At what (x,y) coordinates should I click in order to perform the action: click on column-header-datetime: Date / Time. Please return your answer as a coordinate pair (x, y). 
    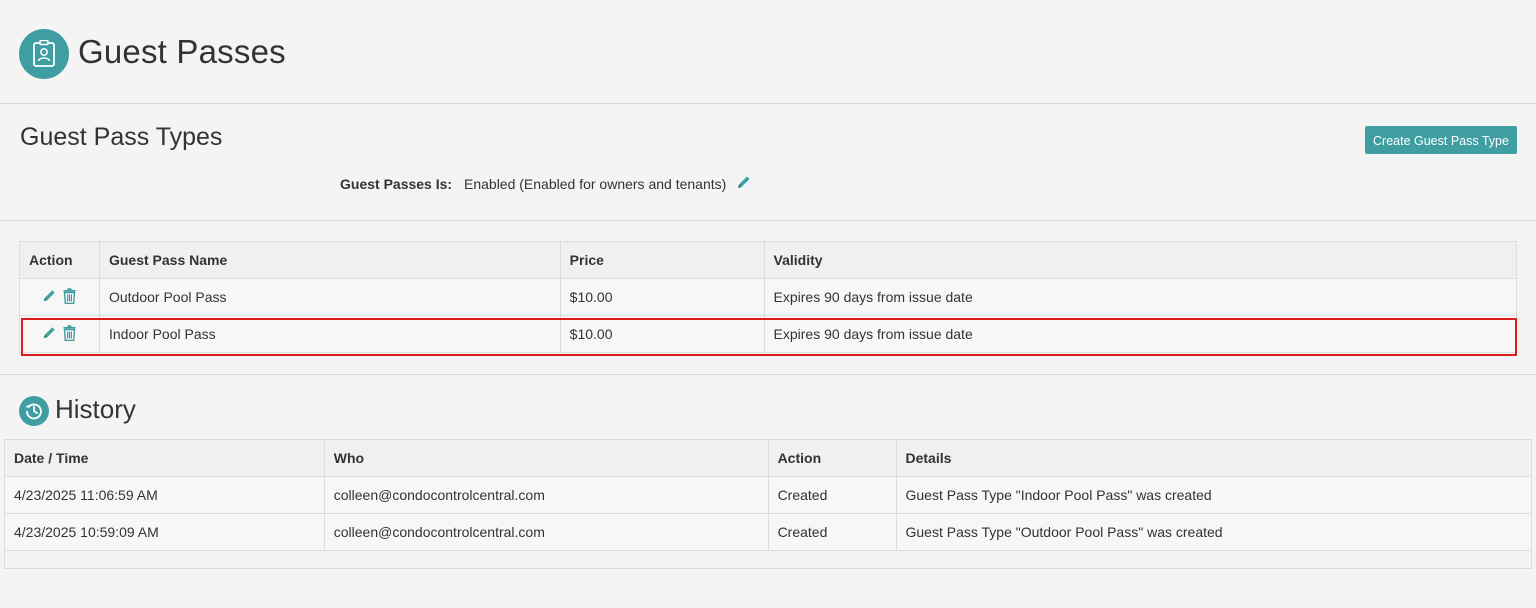
    Looking at the image, I should click on (164, 458).